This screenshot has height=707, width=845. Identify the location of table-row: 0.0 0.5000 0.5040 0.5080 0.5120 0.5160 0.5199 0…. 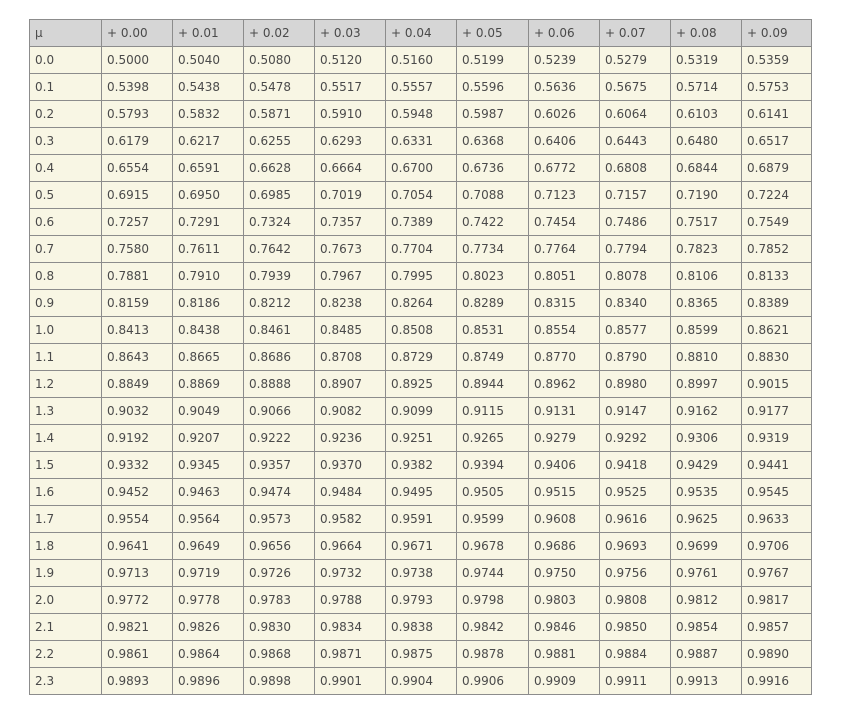
(420, 60).